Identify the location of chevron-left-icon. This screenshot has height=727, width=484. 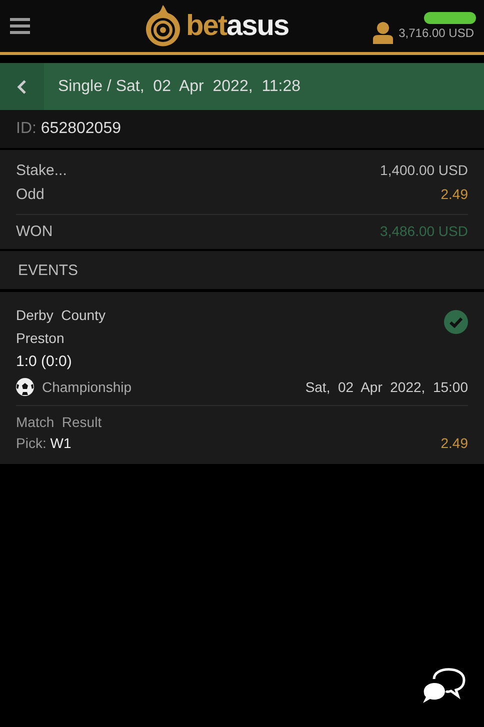
(22, 86).